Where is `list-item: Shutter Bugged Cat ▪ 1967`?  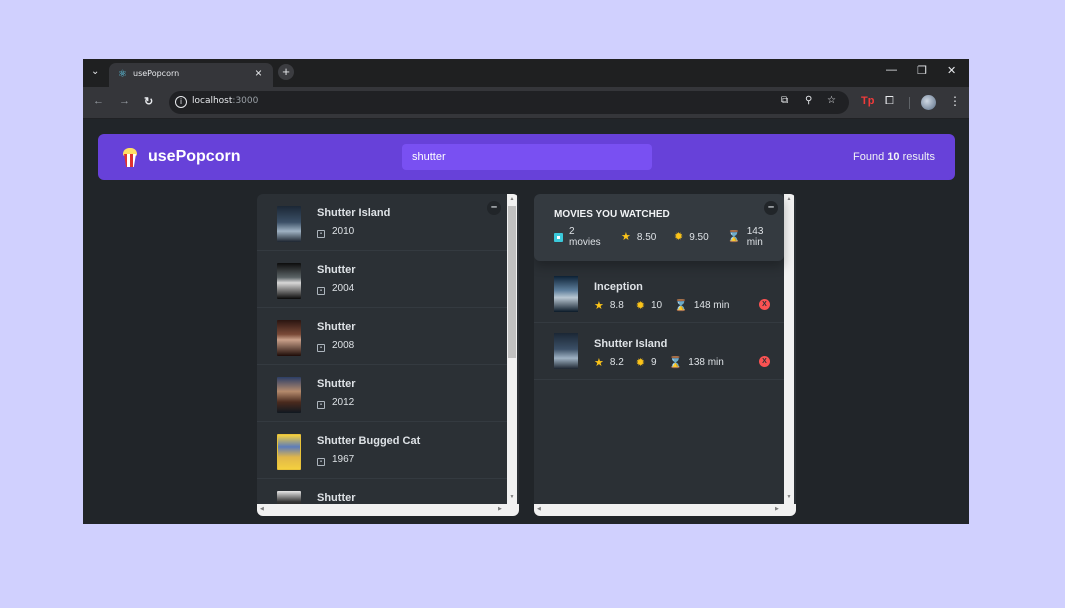
list-item: Shutter Bugged Cat ▪ 1967 is located at coordinates (382, 450).